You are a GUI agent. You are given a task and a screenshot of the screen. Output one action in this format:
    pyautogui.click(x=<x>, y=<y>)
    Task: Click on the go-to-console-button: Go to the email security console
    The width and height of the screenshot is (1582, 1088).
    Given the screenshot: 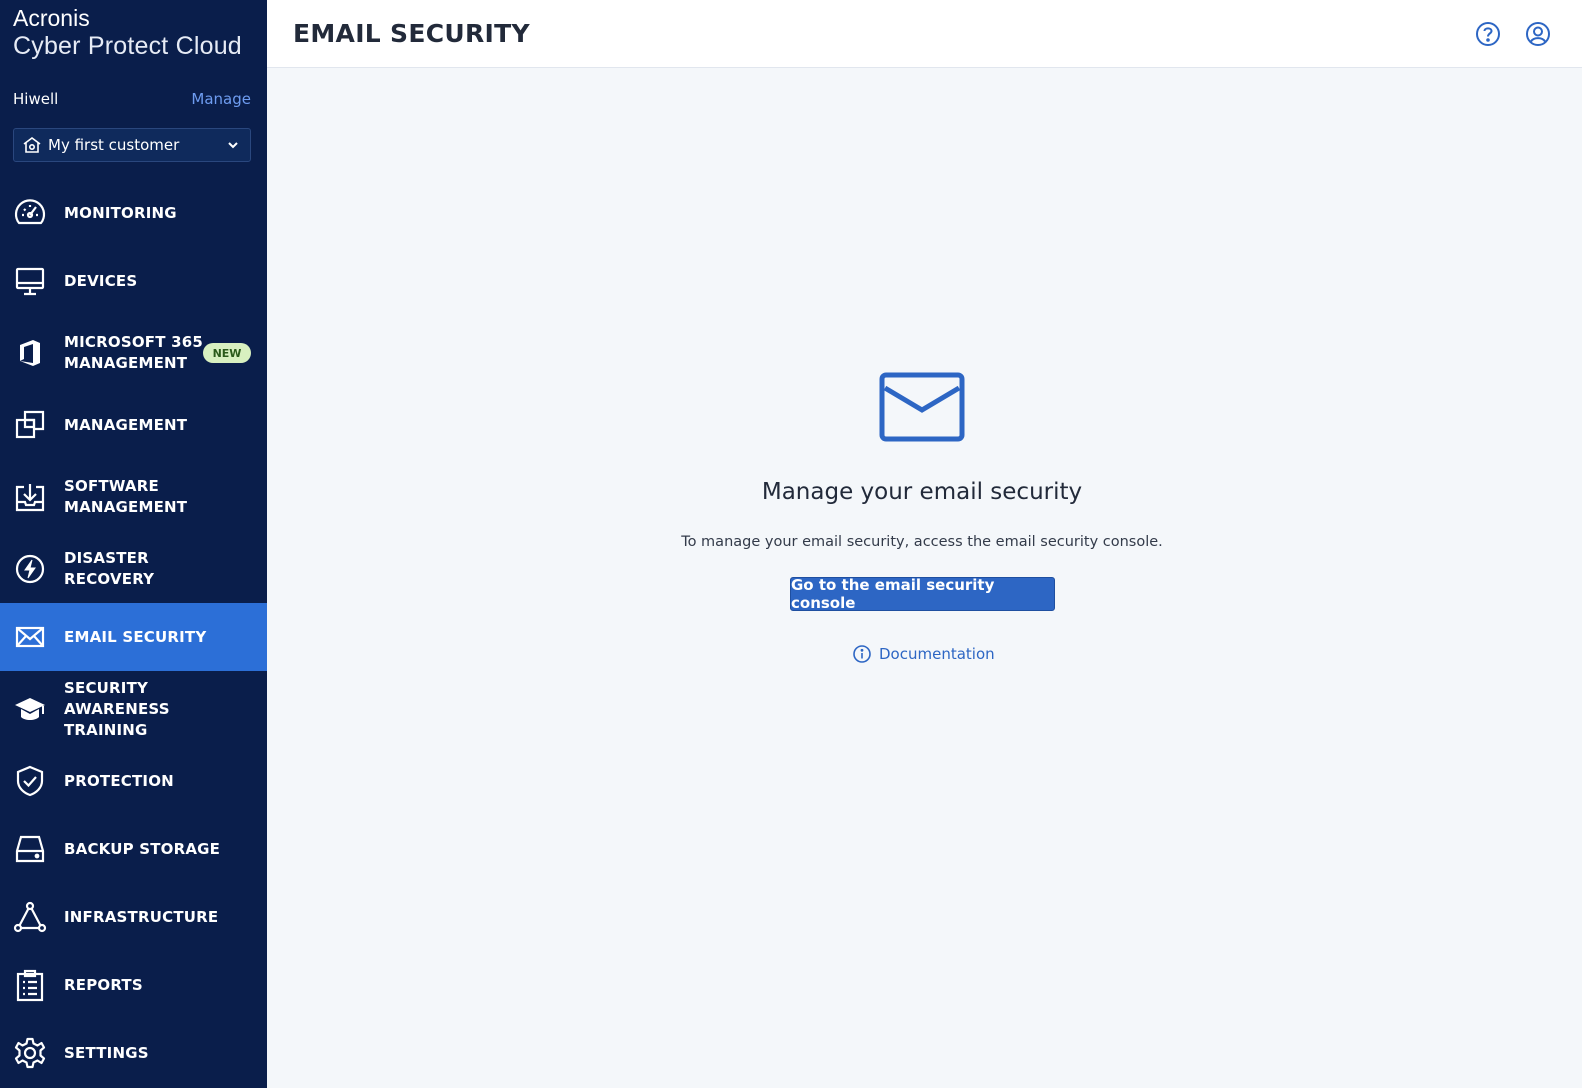 What is the action you would take?
    pyautogui.click(x=922, y=594)
    